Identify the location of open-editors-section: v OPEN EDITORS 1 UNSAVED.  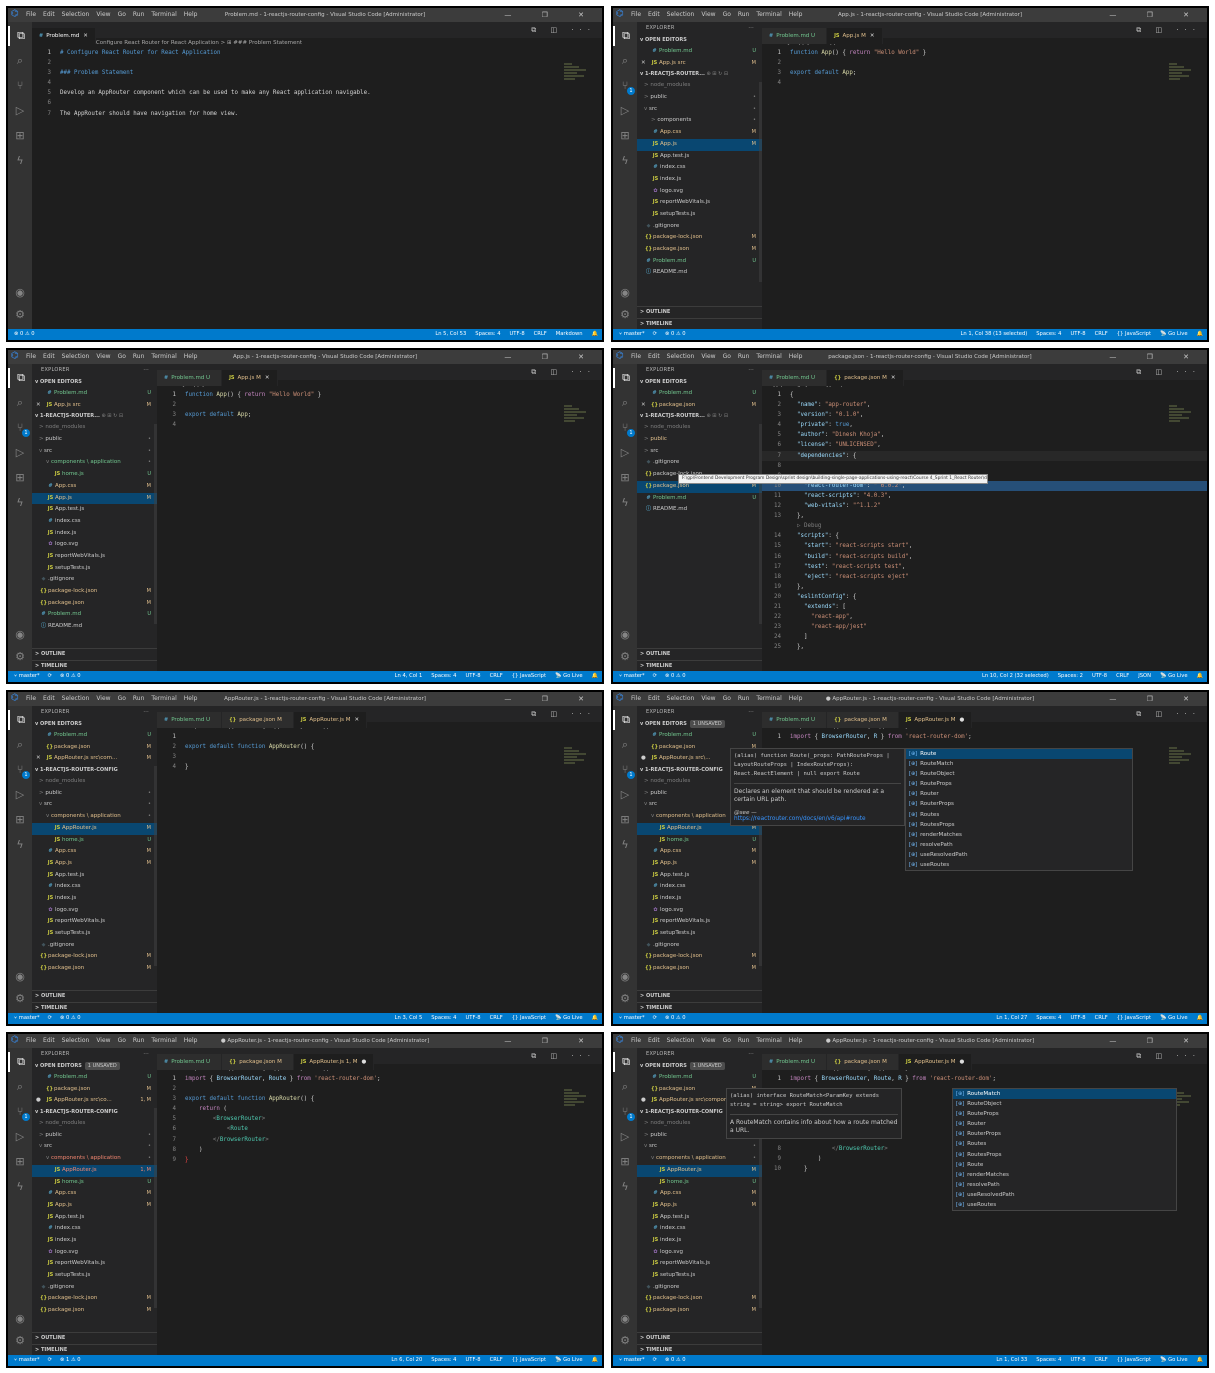
(699, 1066).